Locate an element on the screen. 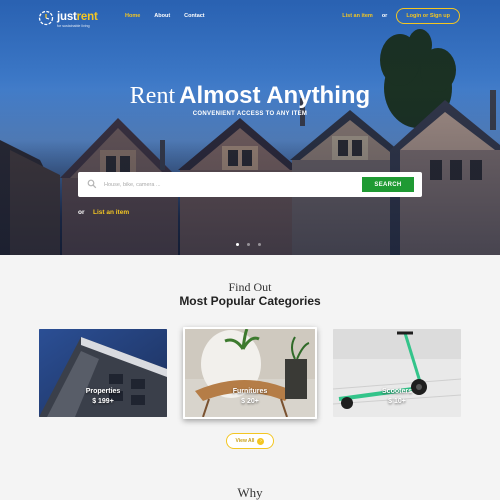 The image size is (500, 500). hero-subtitle: CONVENIENT ACCESS TO ANY ITEM is located at coordinates (250, 114).